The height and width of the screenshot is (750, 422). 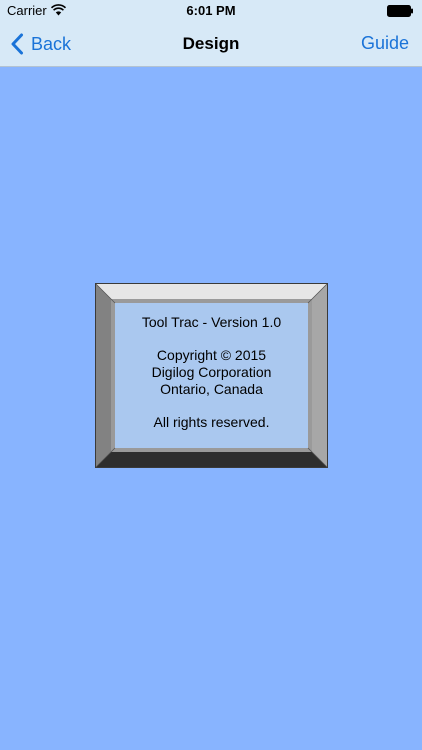 What do you see at coordinates (211, 422) in the screenshot?
I see `rights-text: All rights reserved.` at bounding box center [211, 422].